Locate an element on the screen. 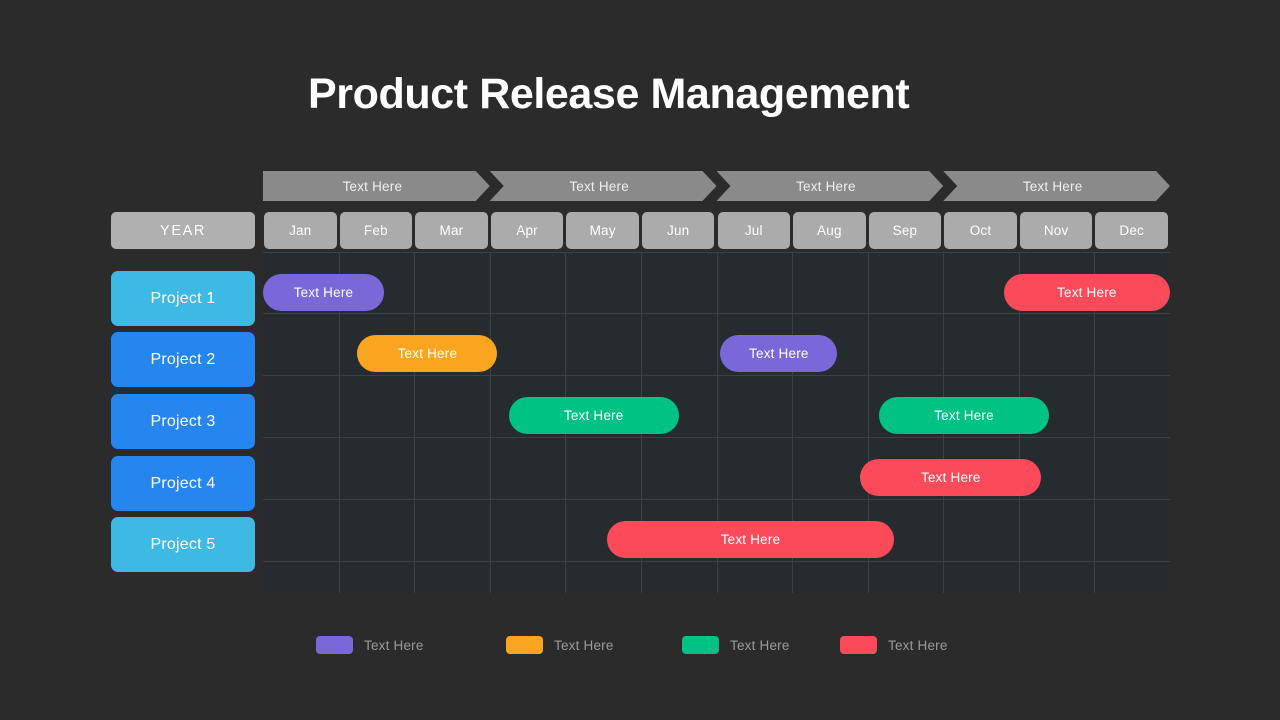 This screenshot has width=1280, height=720. month-cell-dec: Dec is located at coordinates (1131, 230).